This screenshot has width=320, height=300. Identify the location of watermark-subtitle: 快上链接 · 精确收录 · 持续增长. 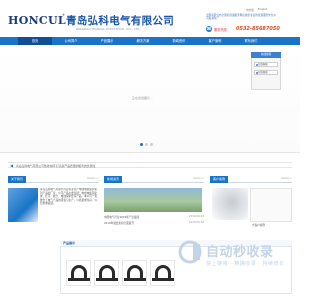
(245, 264).